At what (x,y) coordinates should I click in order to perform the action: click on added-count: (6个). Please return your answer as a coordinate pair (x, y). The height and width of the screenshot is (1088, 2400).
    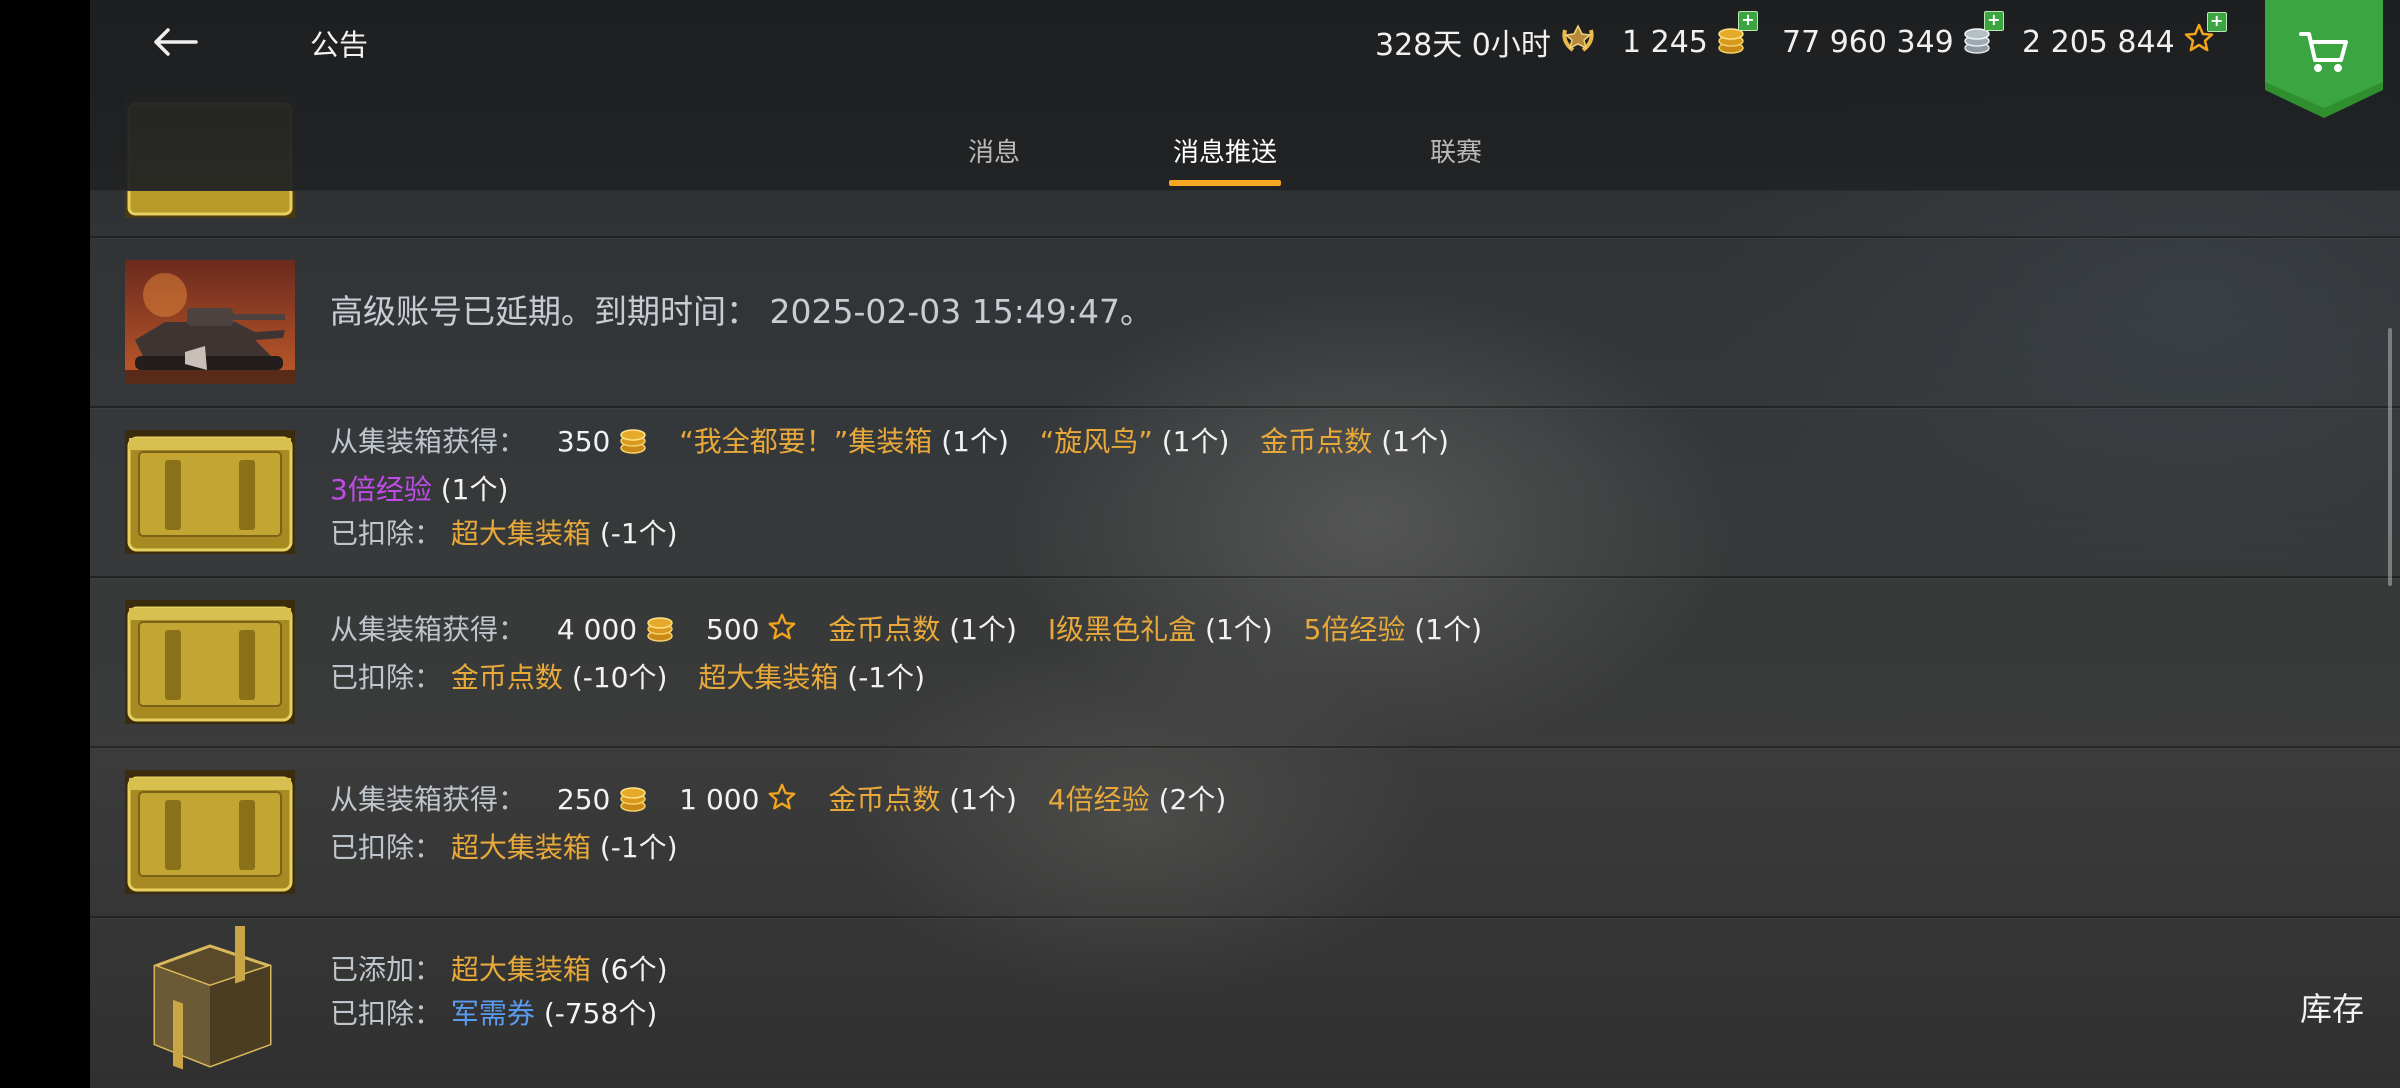
    Looking at the image, I should click on (633, 969).